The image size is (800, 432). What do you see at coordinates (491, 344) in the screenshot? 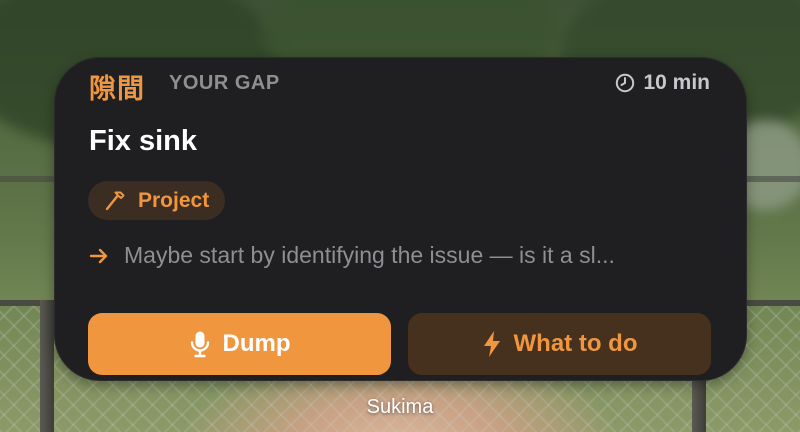
I see `lightning-bolt-icon` at bounding box center [491, 344].